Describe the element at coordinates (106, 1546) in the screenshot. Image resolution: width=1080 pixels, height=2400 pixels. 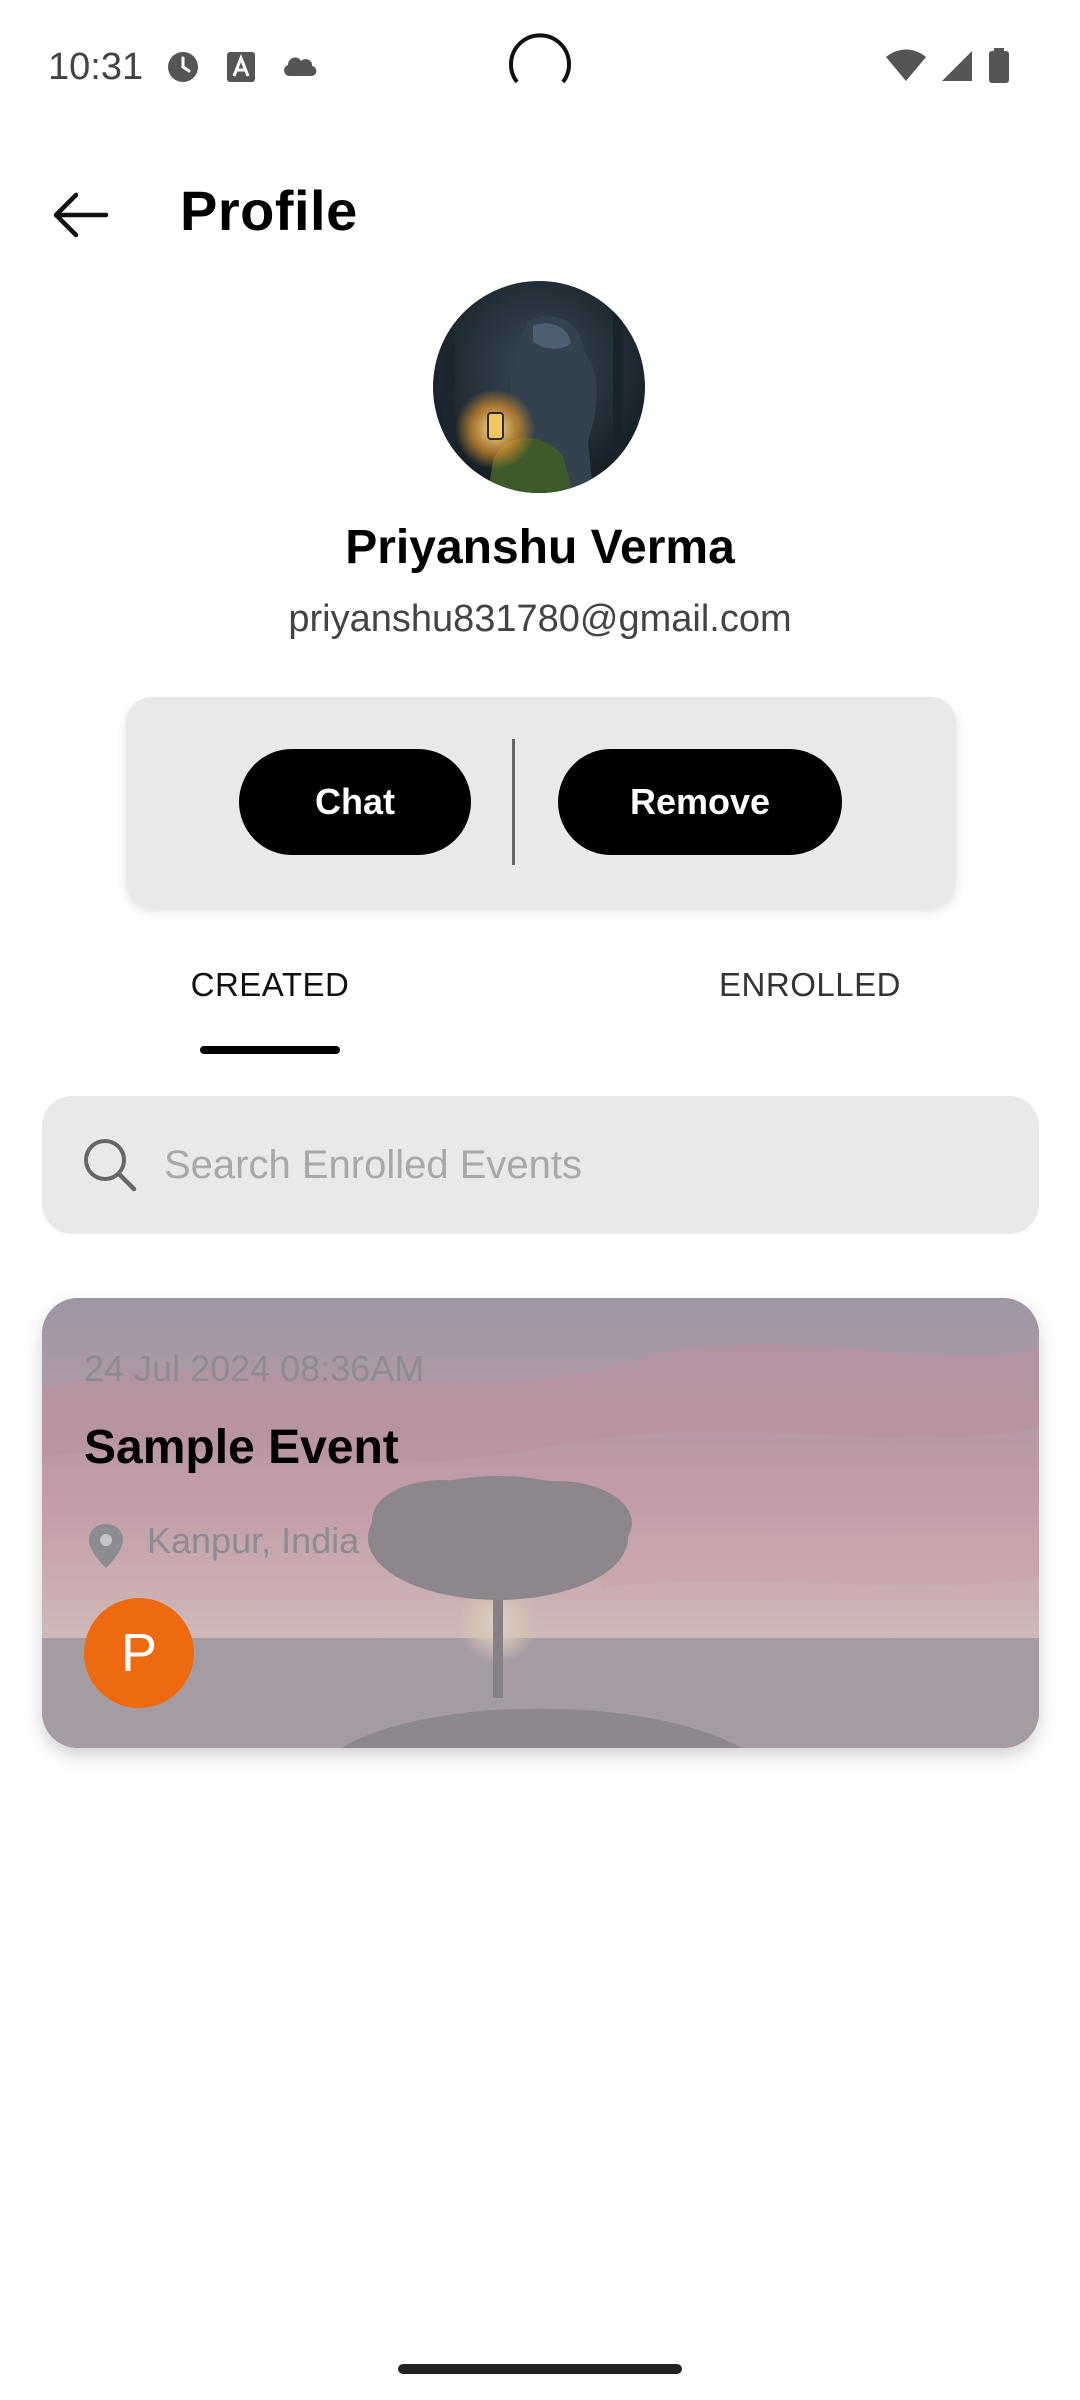
I see `location-pin-icon` at that location.